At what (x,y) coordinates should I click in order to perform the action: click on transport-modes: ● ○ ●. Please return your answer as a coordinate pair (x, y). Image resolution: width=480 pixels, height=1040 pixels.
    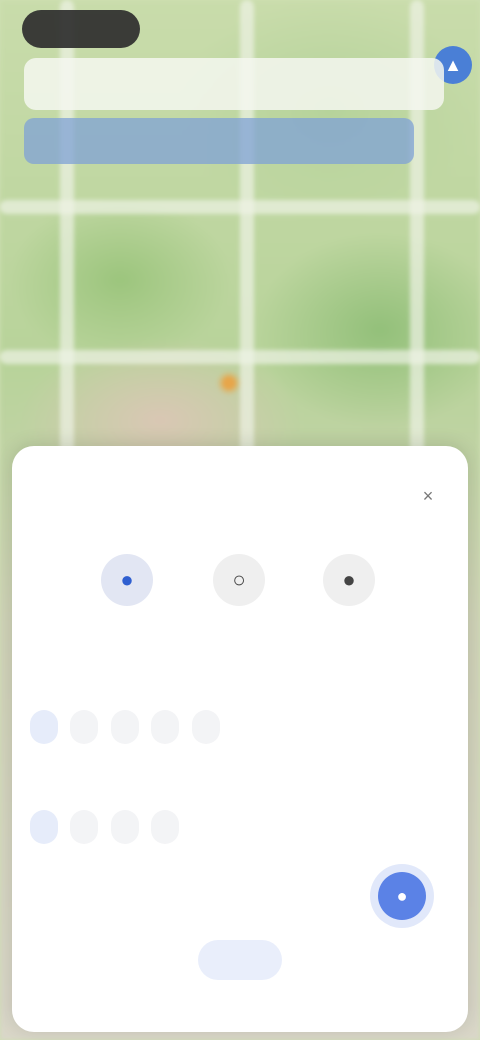
    Looking at the image, I should click on (242, 596).